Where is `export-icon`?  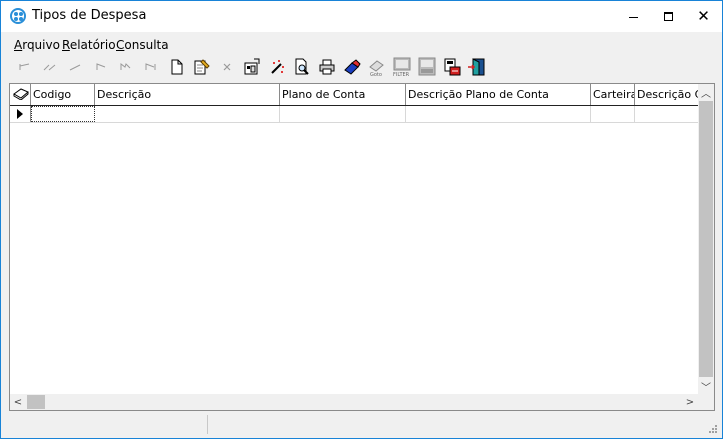
export-icon is located at coordinates (452, 67).